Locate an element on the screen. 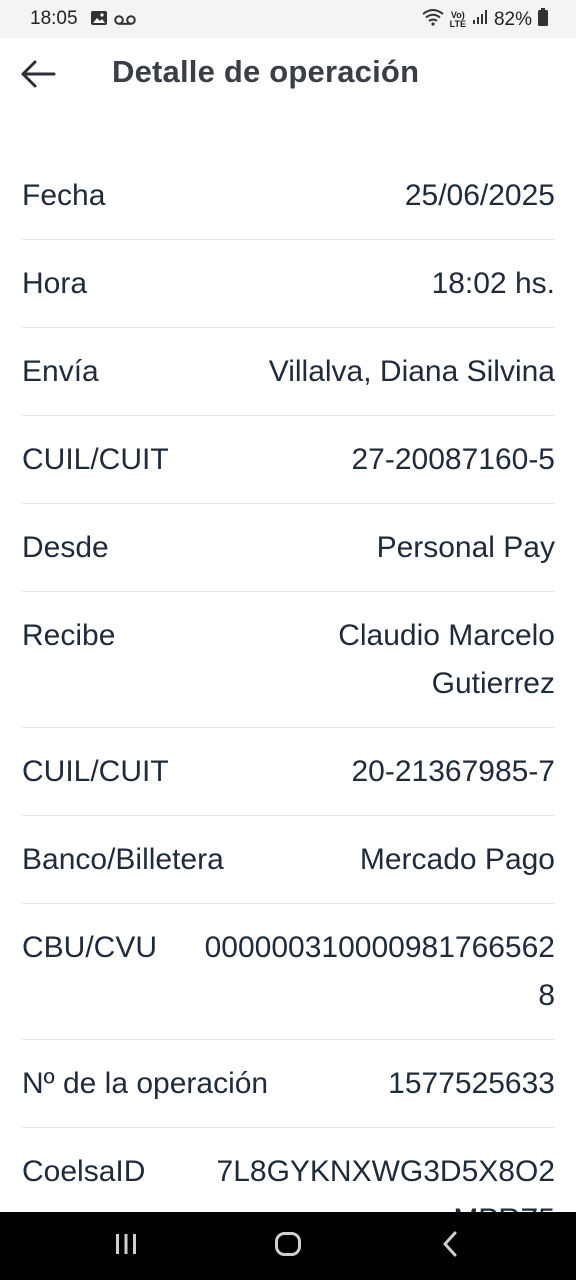 Image resolution: width=576 pixels, height=1280 pixels. page-title: Detalle de operación is located at coordinates (266, 71).